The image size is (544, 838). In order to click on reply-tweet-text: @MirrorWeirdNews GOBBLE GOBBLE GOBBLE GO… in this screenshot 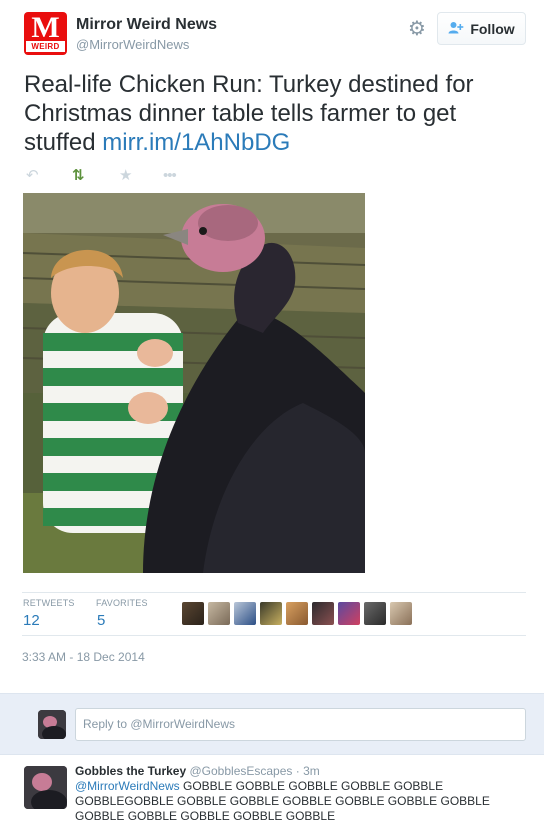, I will do `click(305, 801)`.